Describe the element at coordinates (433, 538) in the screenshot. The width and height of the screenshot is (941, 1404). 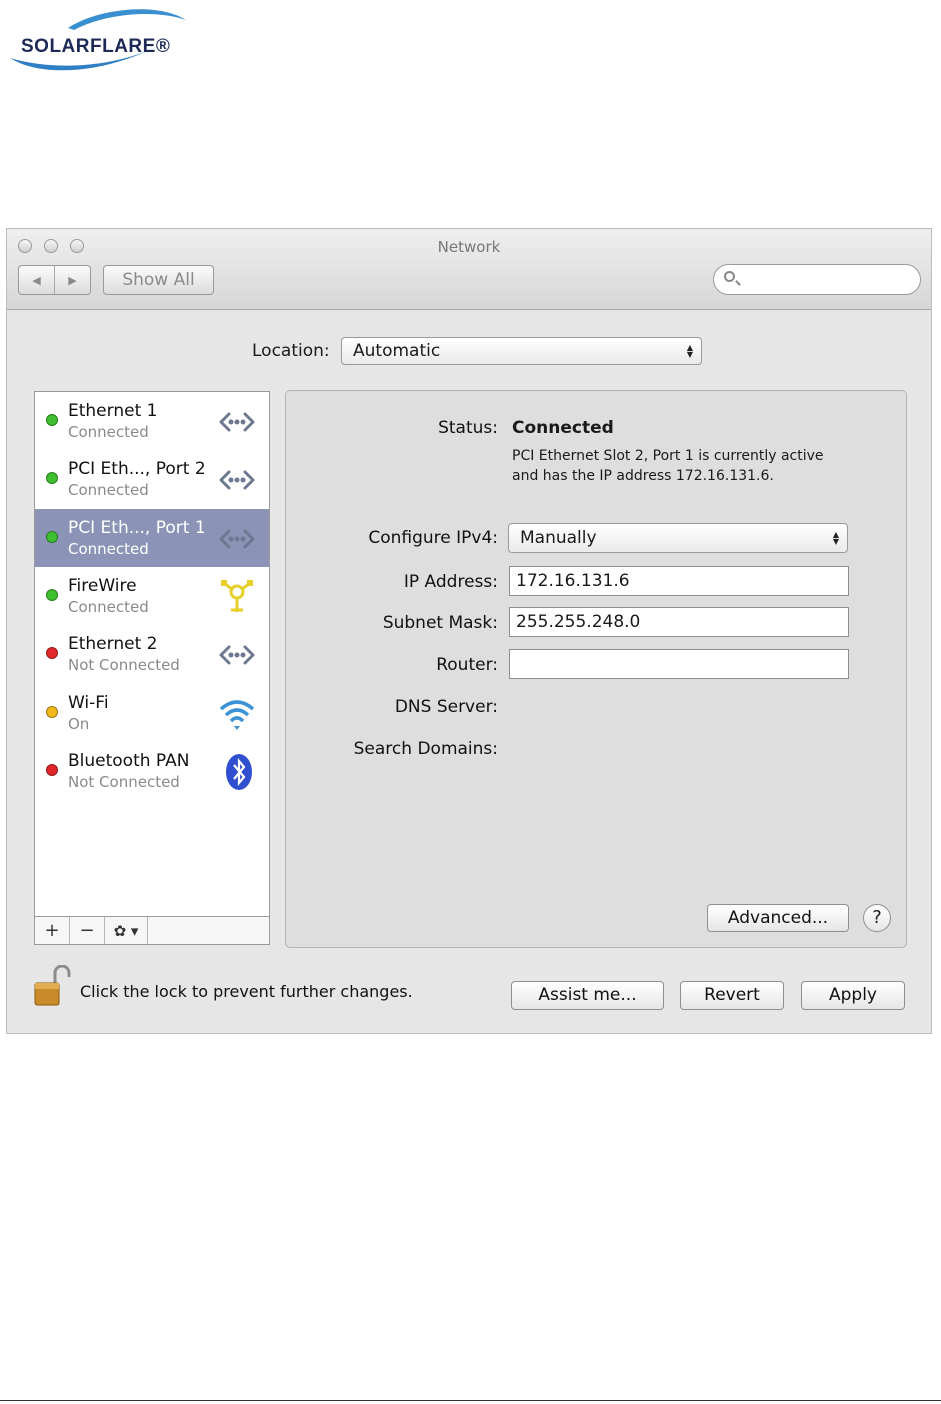
I see `configure-ipv4-label: Configure IPv4:` at that location.